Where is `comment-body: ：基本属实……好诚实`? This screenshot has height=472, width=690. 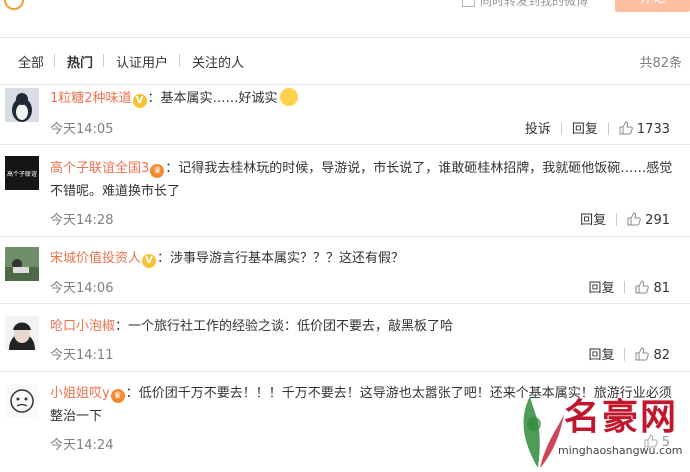
comment-body: ：基本属实……好诚实 is located at coordinates (212, 98).